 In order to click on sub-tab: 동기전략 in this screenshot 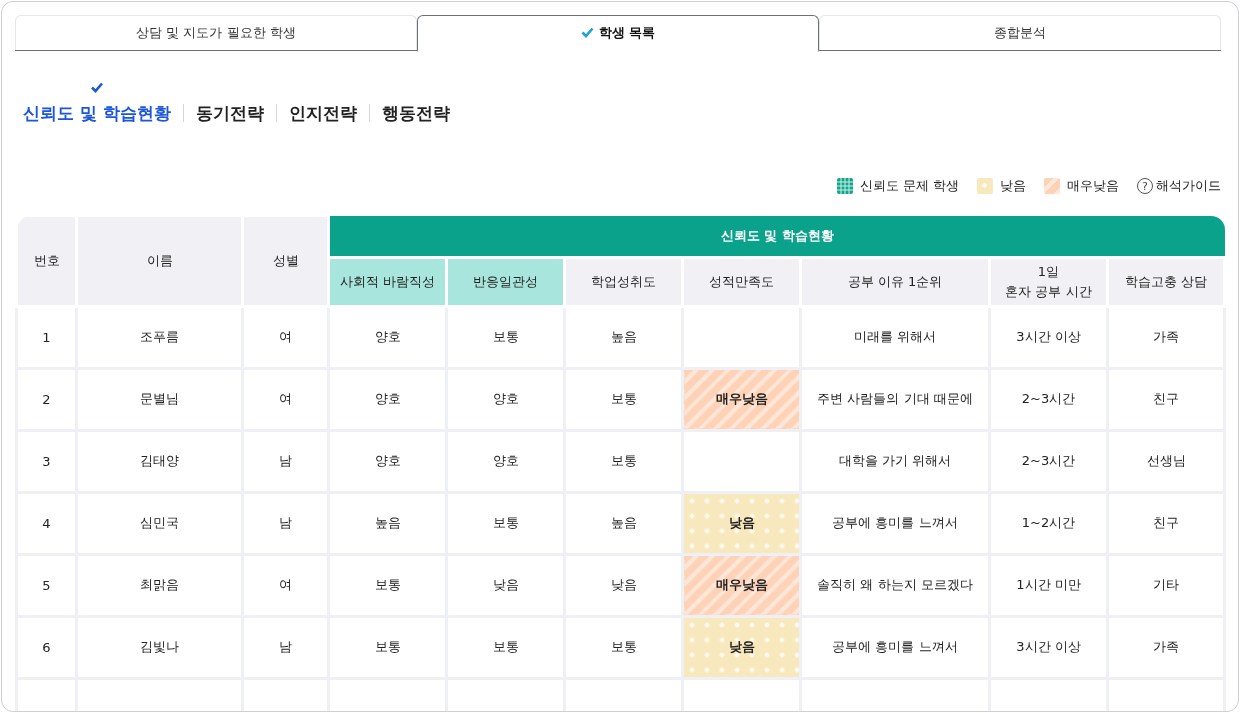, I will do `click(229, 113)`.